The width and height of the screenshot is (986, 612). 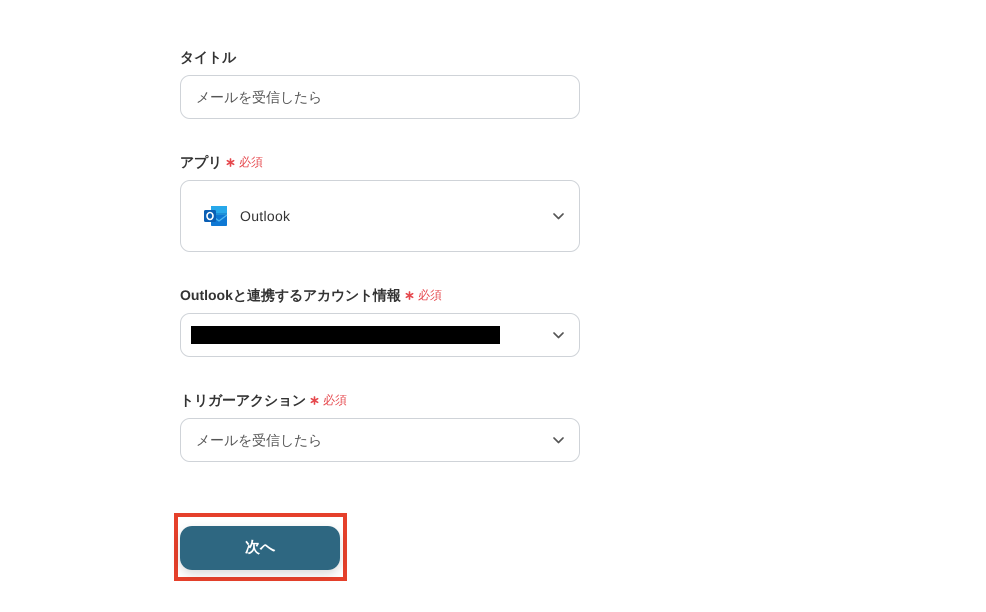 What do you see at coordinates (380, 97) in the screenshot?
I see `title-input-field: メールを受信したら` at bounding box center [380, 97].